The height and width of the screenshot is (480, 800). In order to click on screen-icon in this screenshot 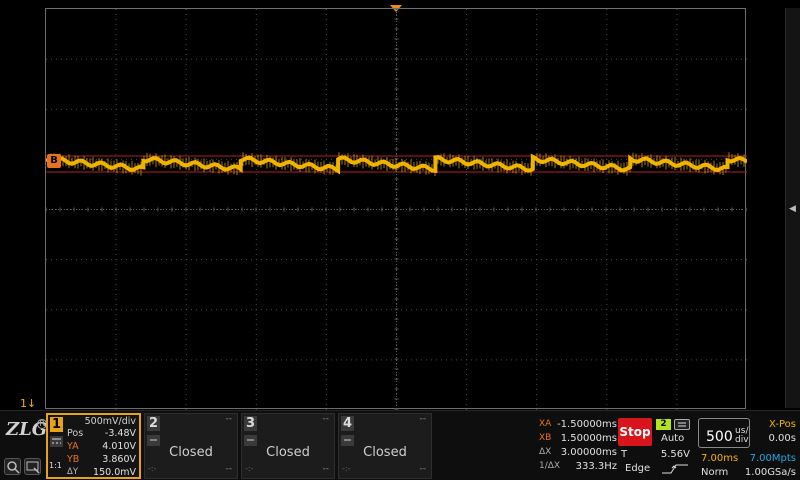, I will do `click(32, 466)`.